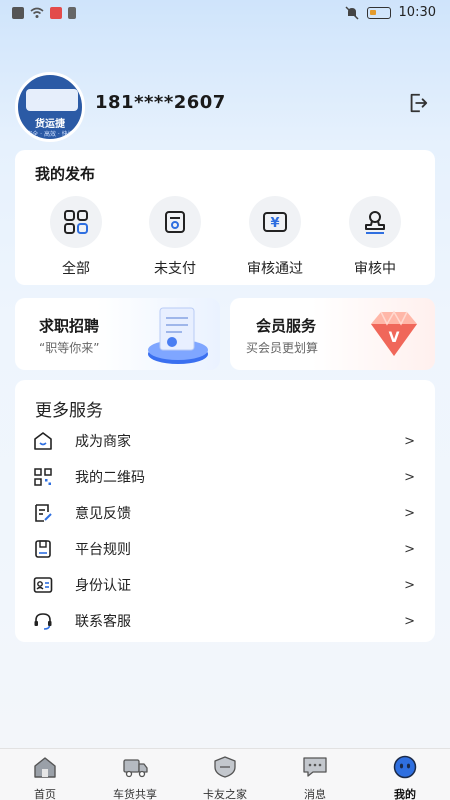 This screenshot has height=800, width=450. What do you see at coordinates (225, 477) in the screenshot?
I see `list-item-my-qrcode: 我的二维码 >` at bounding box center [225, 477].